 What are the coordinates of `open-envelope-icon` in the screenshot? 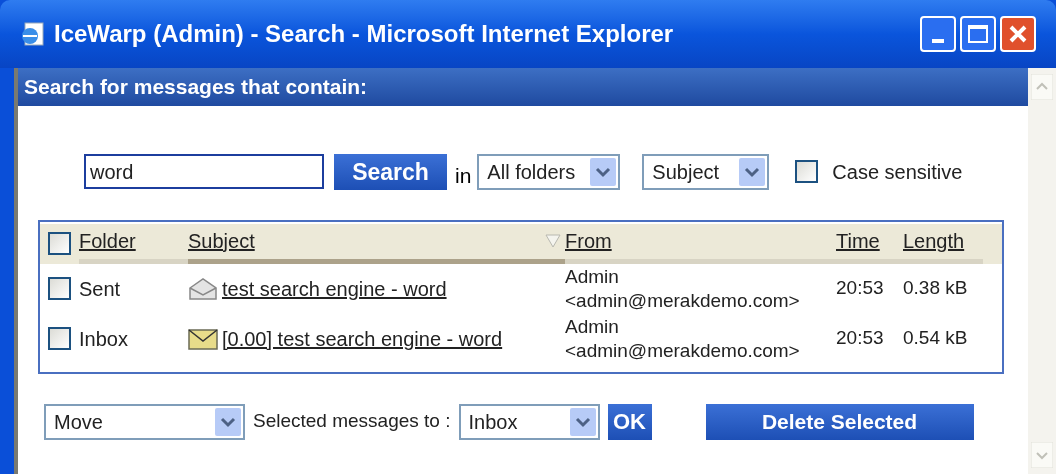 It's located at (203, 288).